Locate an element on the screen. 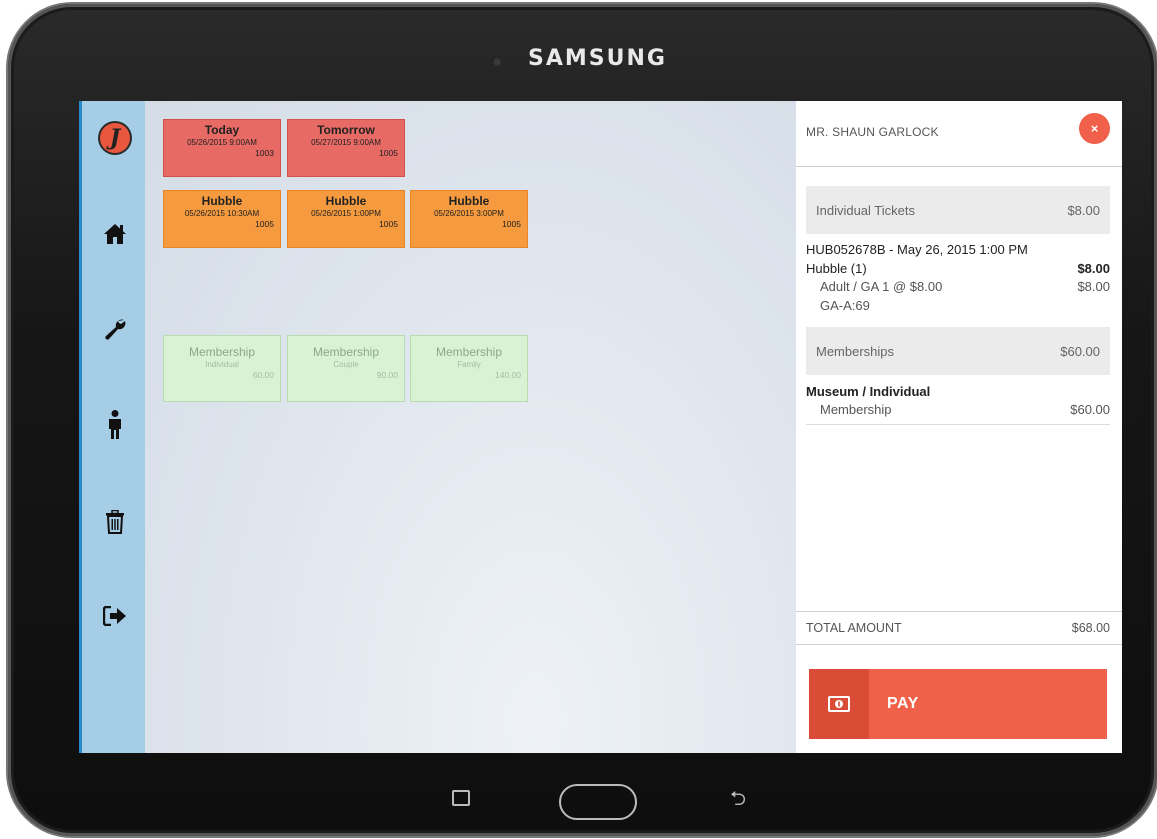 The height and width of the screenshot is (839, 1157). order-number: HUB052678B - May 26, 2015 1:00 PM is located at coordinates (917, 249).